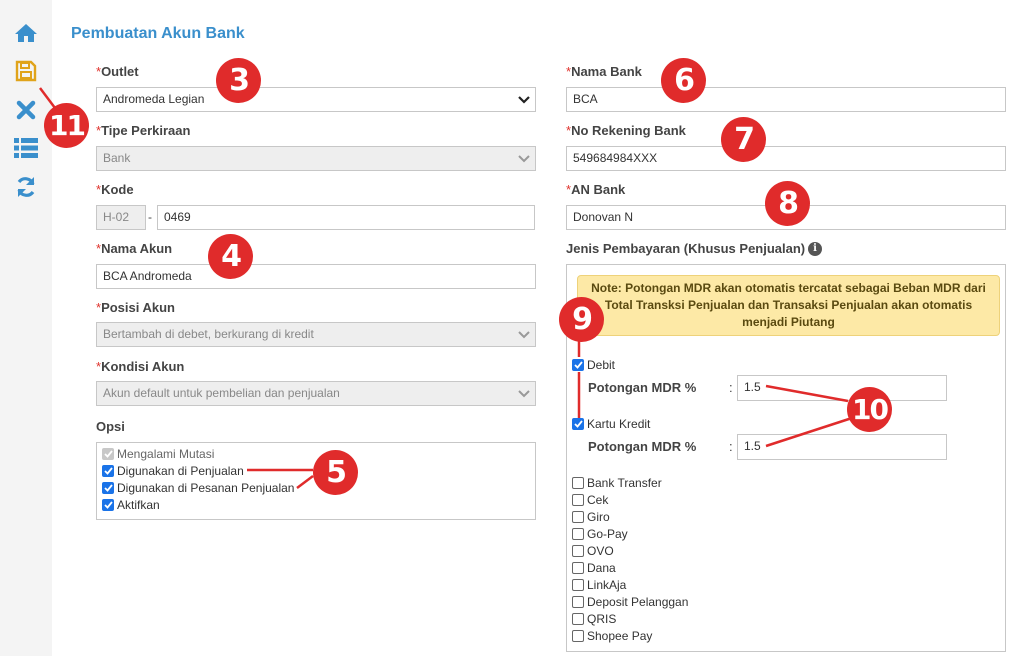  I want to click on page-title: Pembuatan Akun Bank, so click(158, 33).